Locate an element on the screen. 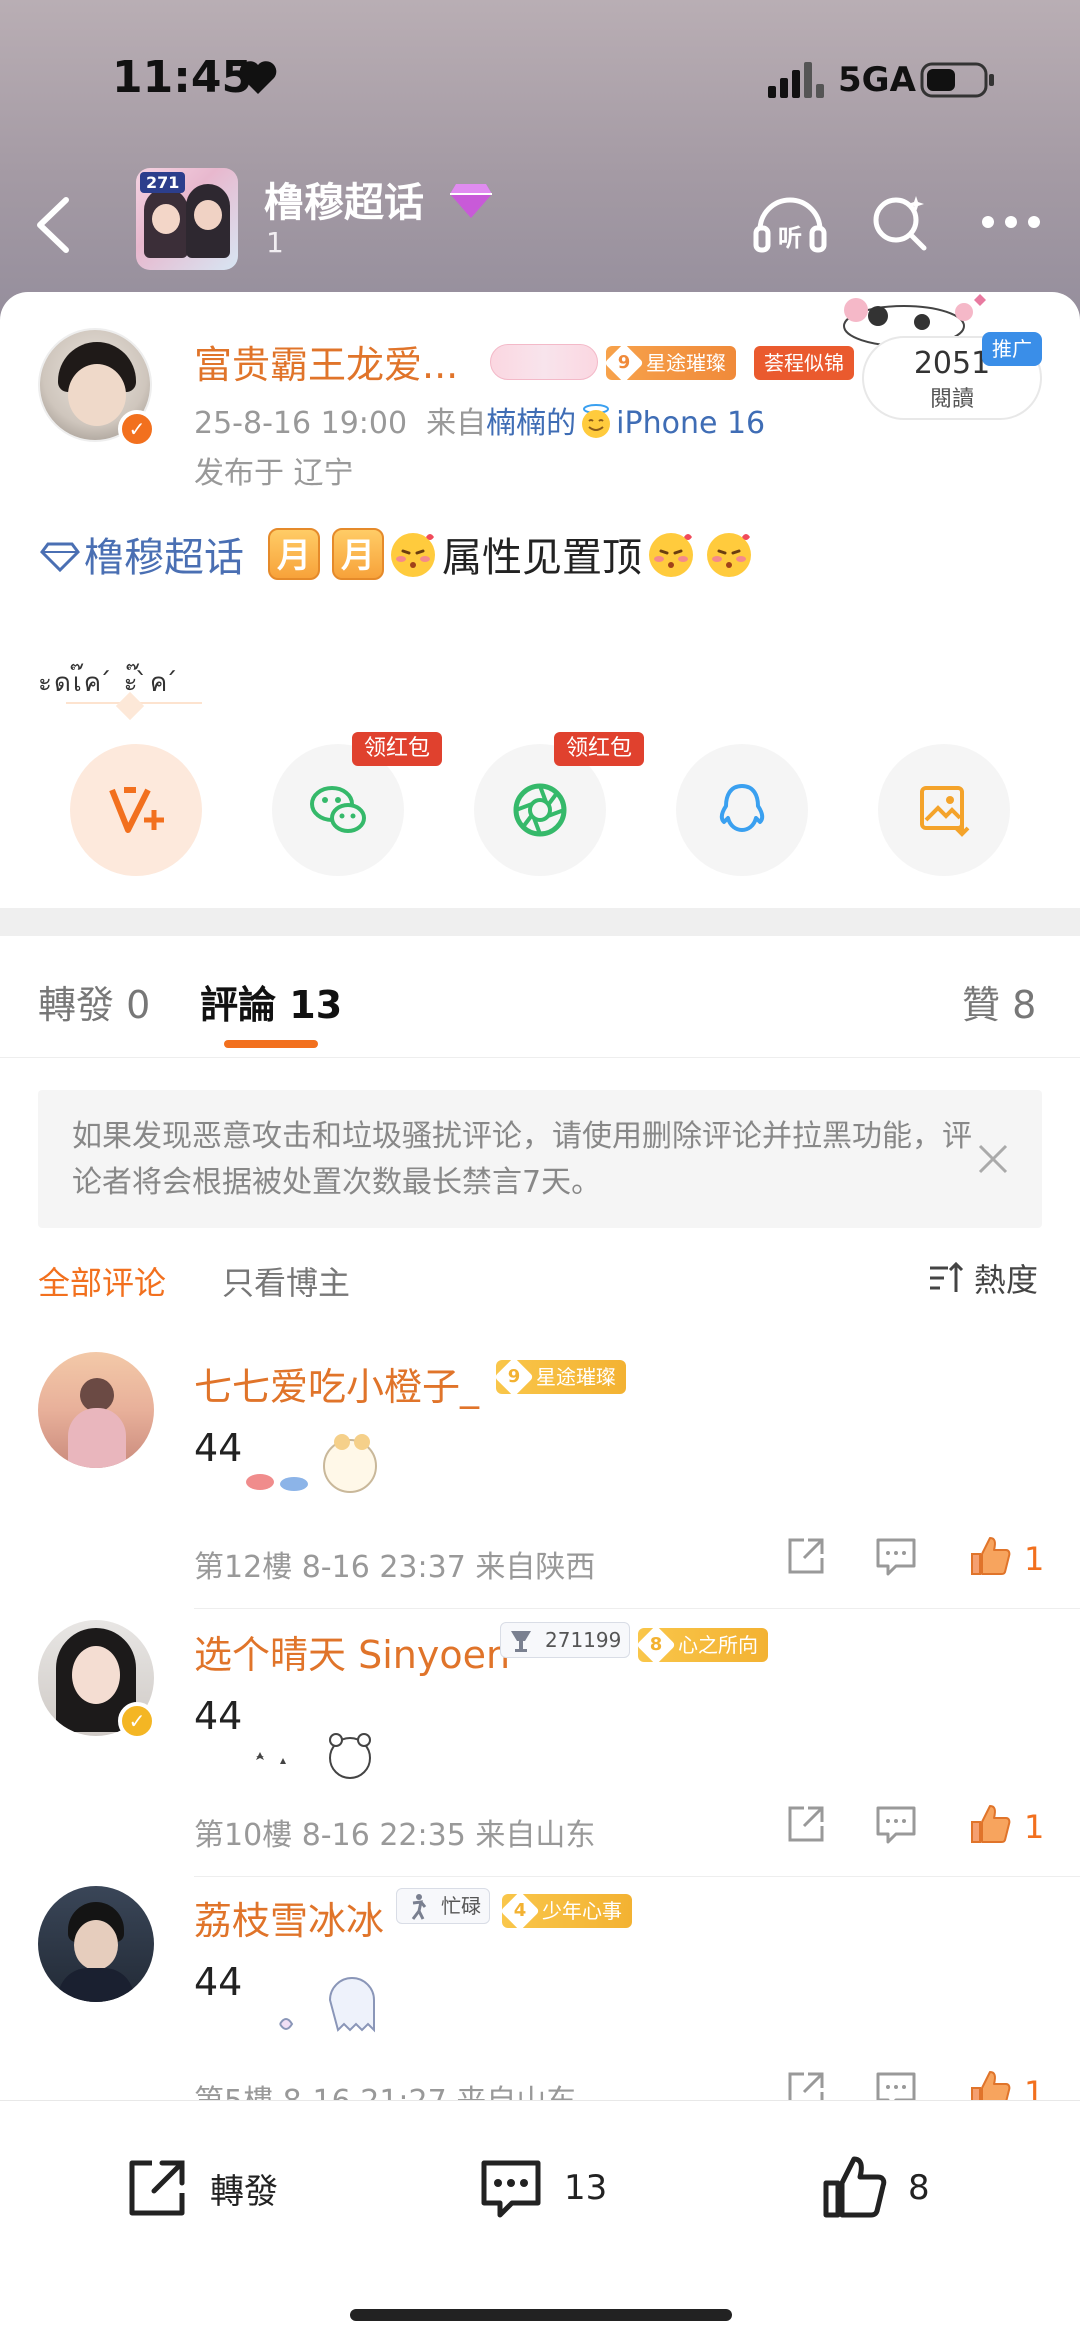 This screenshot has height=2342, width=1080. save-image-button is located at coordinates (944, 810).